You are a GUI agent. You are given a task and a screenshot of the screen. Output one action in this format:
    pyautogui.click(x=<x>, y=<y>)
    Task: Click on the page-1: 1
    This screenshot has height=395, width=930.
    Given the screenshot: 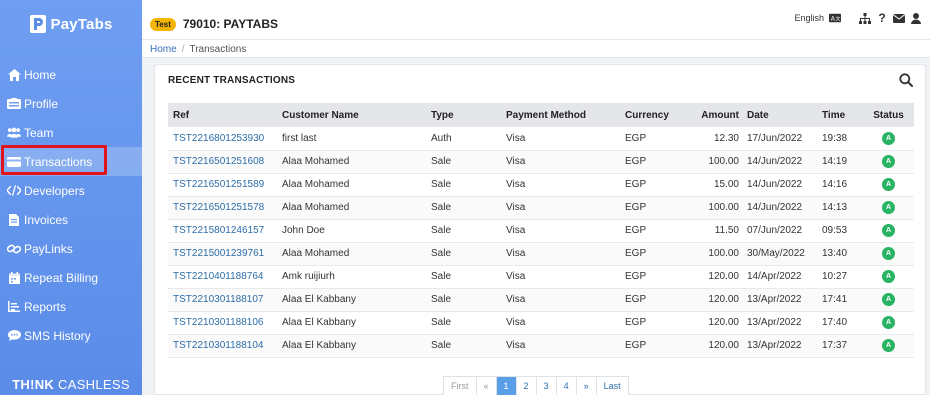 What is the action you would take?
    pyautogui.click(x=506, y=386)
    